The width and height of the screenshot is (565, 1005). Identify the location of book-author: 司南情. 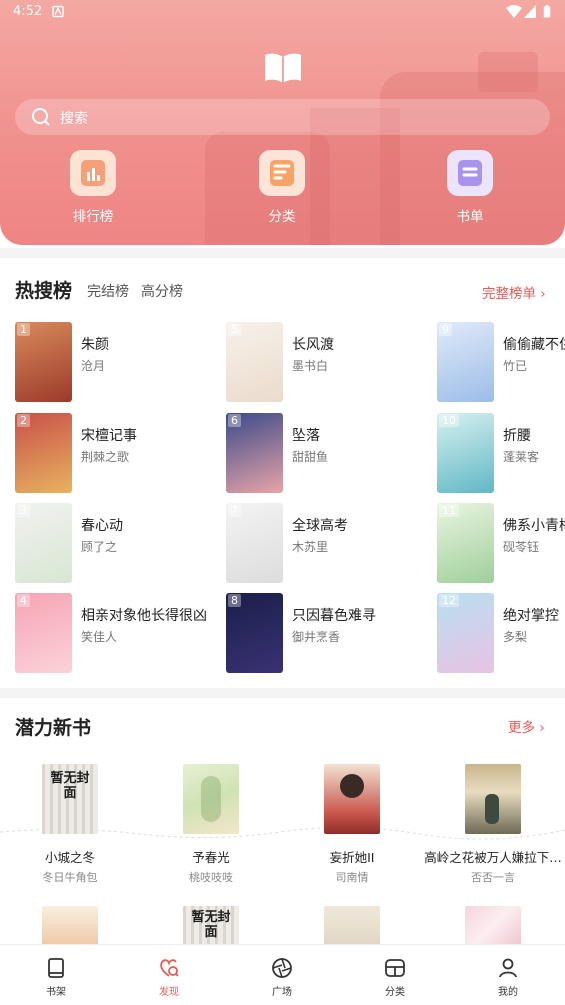
(352, 877).